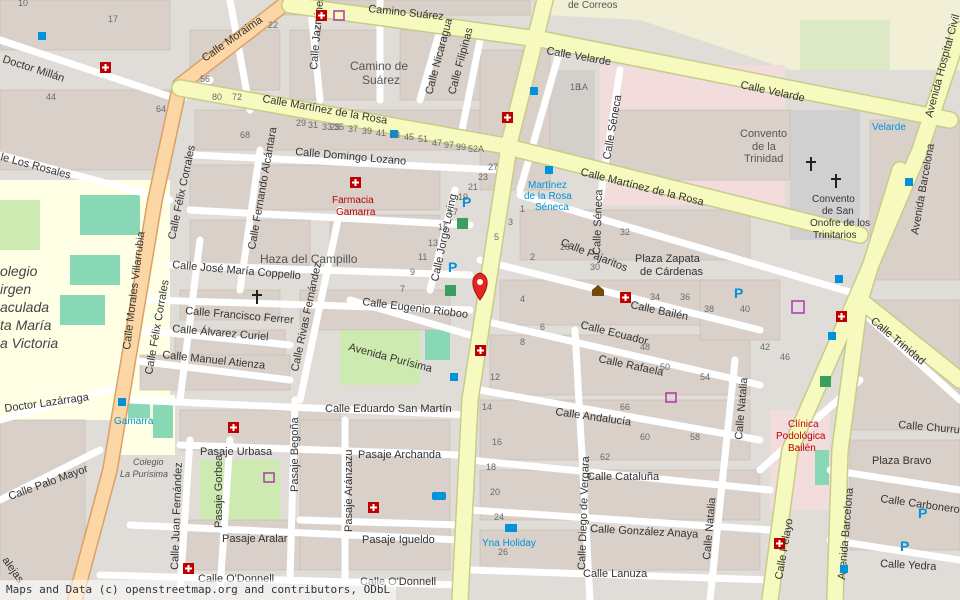 The image size is (960, 600). Describe the element at coordinates (24, 307) in the screenshot. I see `place-label: aculada` at that location.